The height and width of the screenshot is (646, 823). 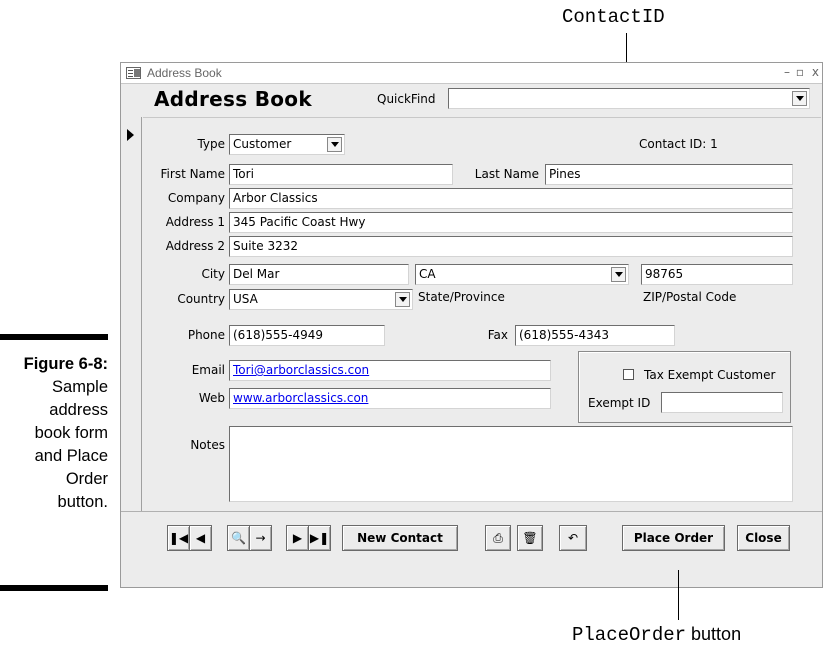 What do you see at coordinates (710, 375) in the screenshot?
I see `tax-exempt-label: Tax Exempt Customer` at bounding box center [710, 375].